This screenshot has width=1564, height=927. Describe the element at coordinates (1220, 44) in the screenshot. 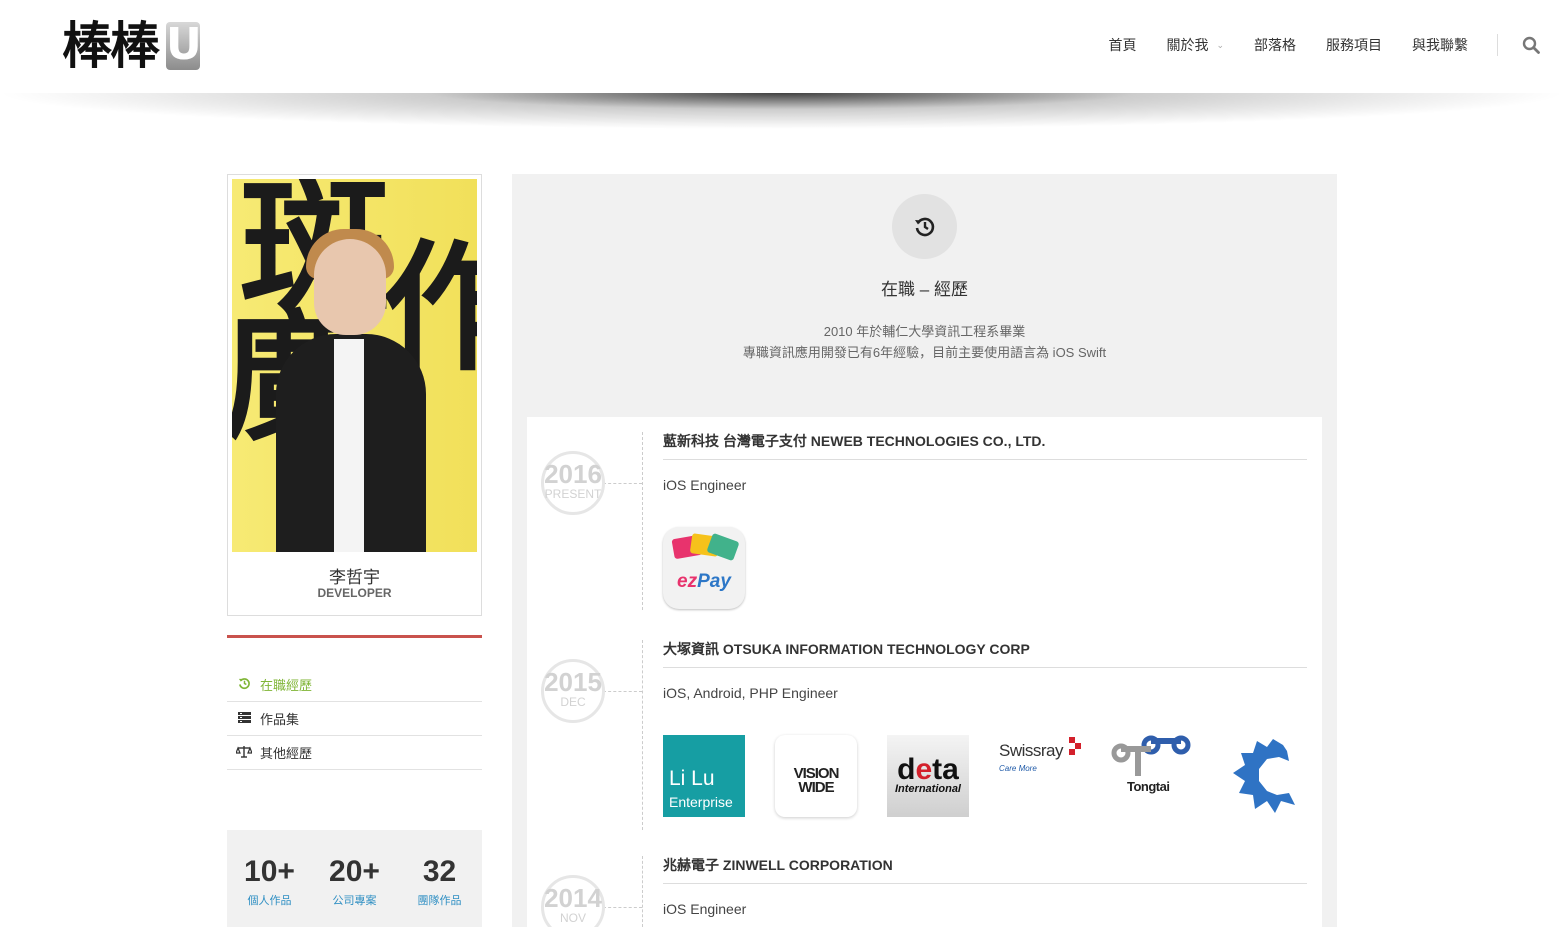

I see `chevron-down-icon: ⌄` at that location.